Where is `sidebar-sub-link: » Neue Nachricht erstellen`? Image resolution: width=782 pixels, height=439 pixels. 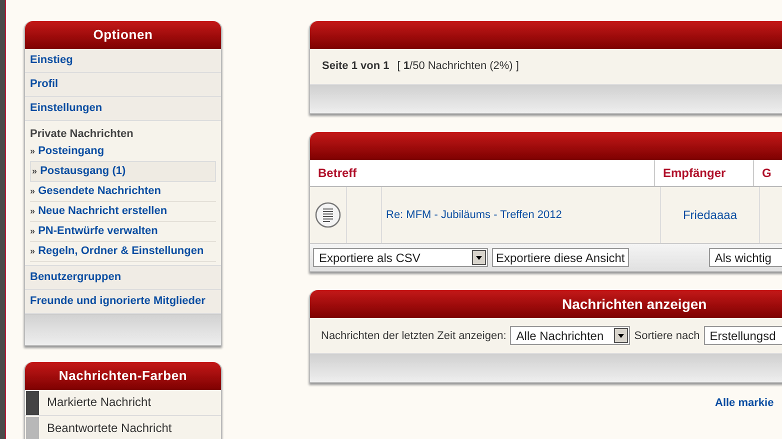
sidebar-sub-link: » Neue Nachricht erstellen is located at coordinates (123, 212).